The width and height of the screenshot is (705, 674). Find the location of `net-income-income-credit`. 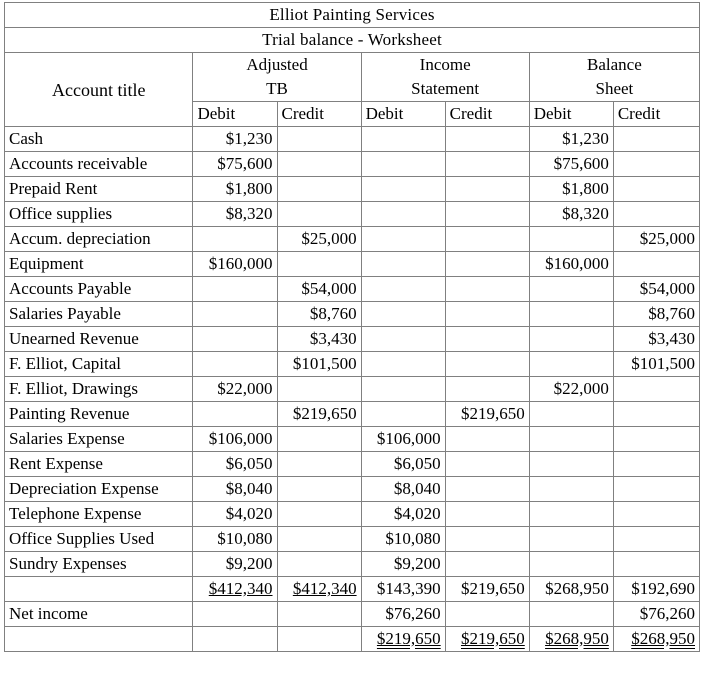

net-income-income-credit is located at coordinates (487, 614).